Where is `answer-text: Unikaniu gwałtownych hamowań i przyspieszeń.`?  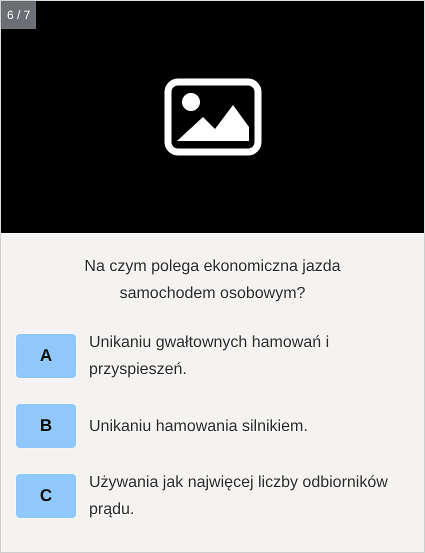
answer-text: Unikaniu gwałtownych hamowań i przyspieszeń. is located at coordinates (209, 356).